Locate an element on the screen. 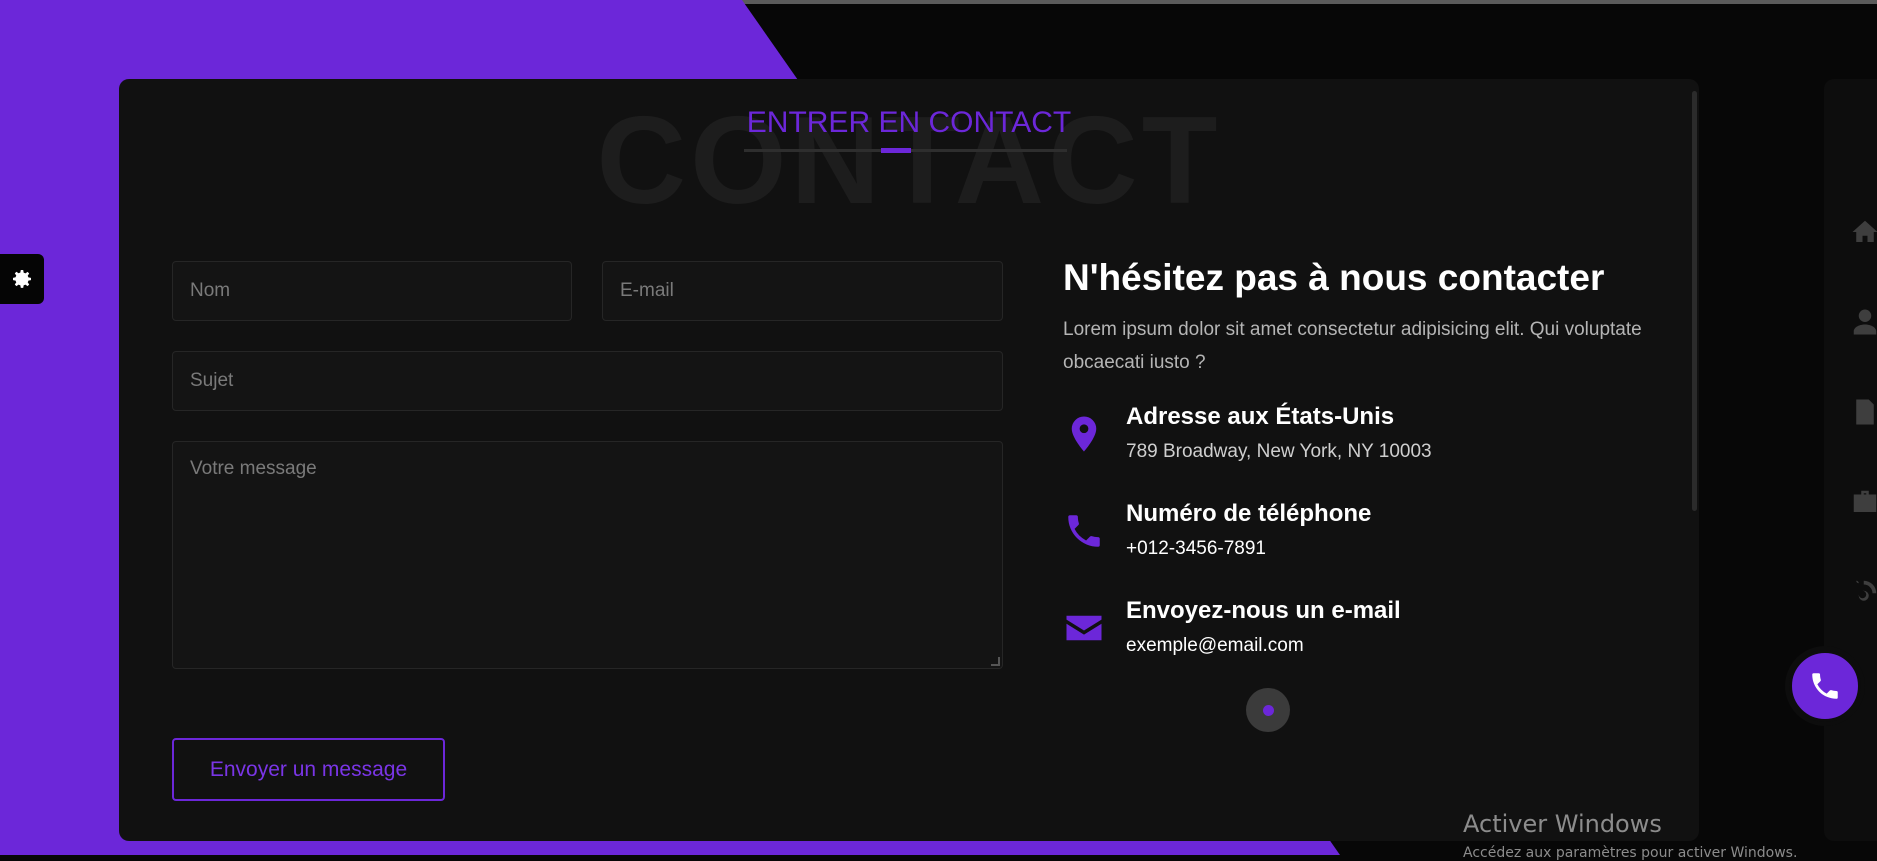 The height and width of the screenshot is (861, 1877). settings-toggle is located at coordinates (22, 279).